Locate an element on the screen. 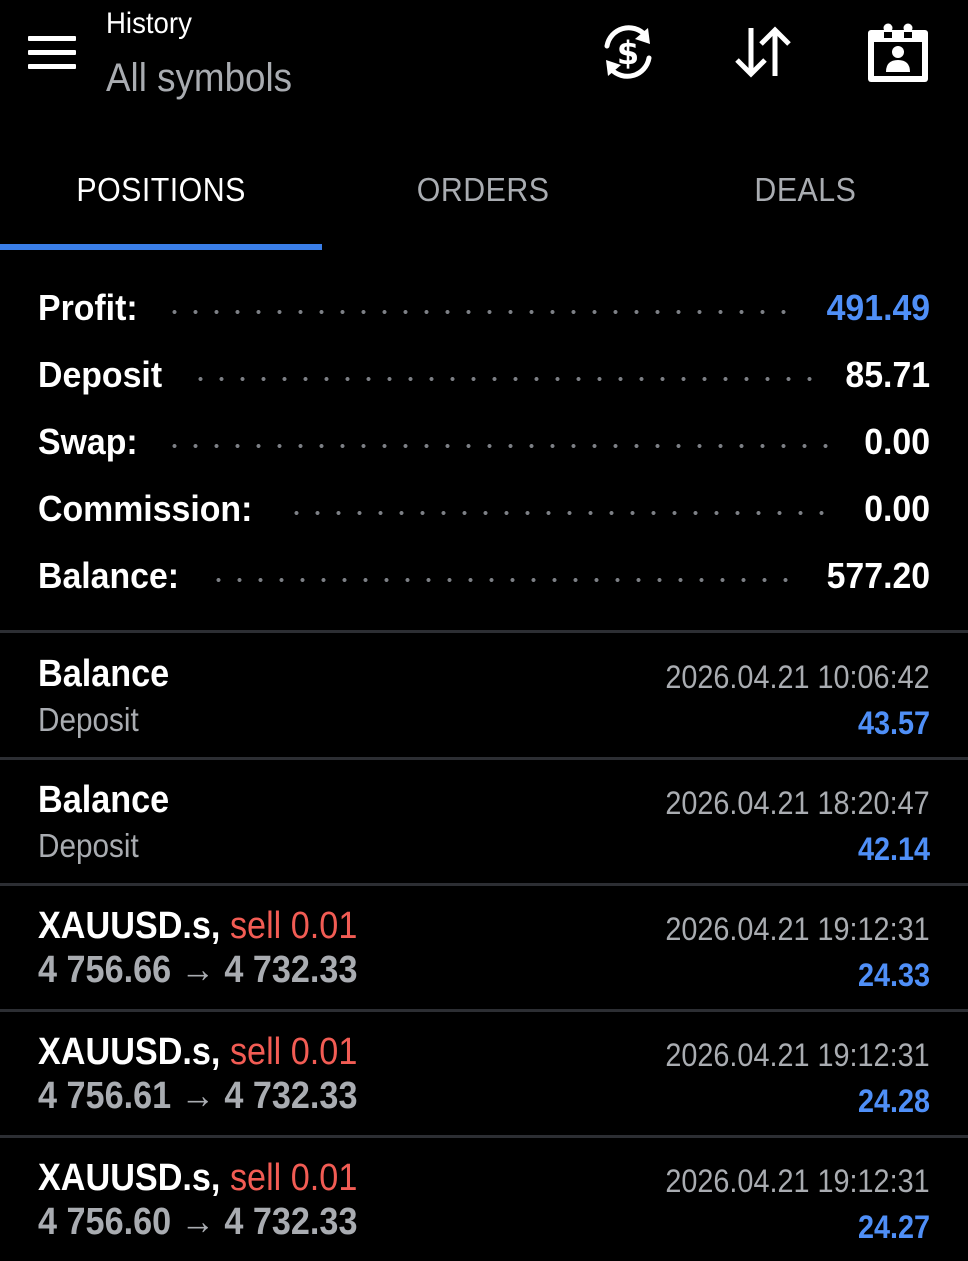  profit-value: 491.49 is located at coordinates (878, 307).